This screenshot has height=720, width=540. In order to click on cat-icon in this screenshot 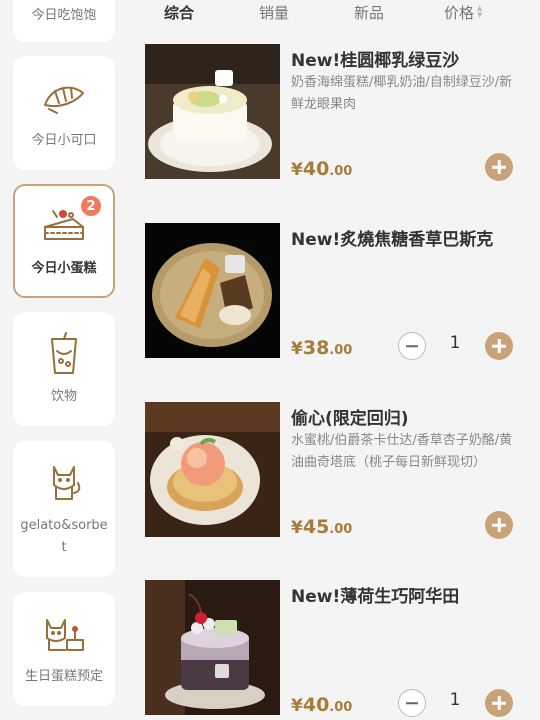, I will do `click(64, 482)`.